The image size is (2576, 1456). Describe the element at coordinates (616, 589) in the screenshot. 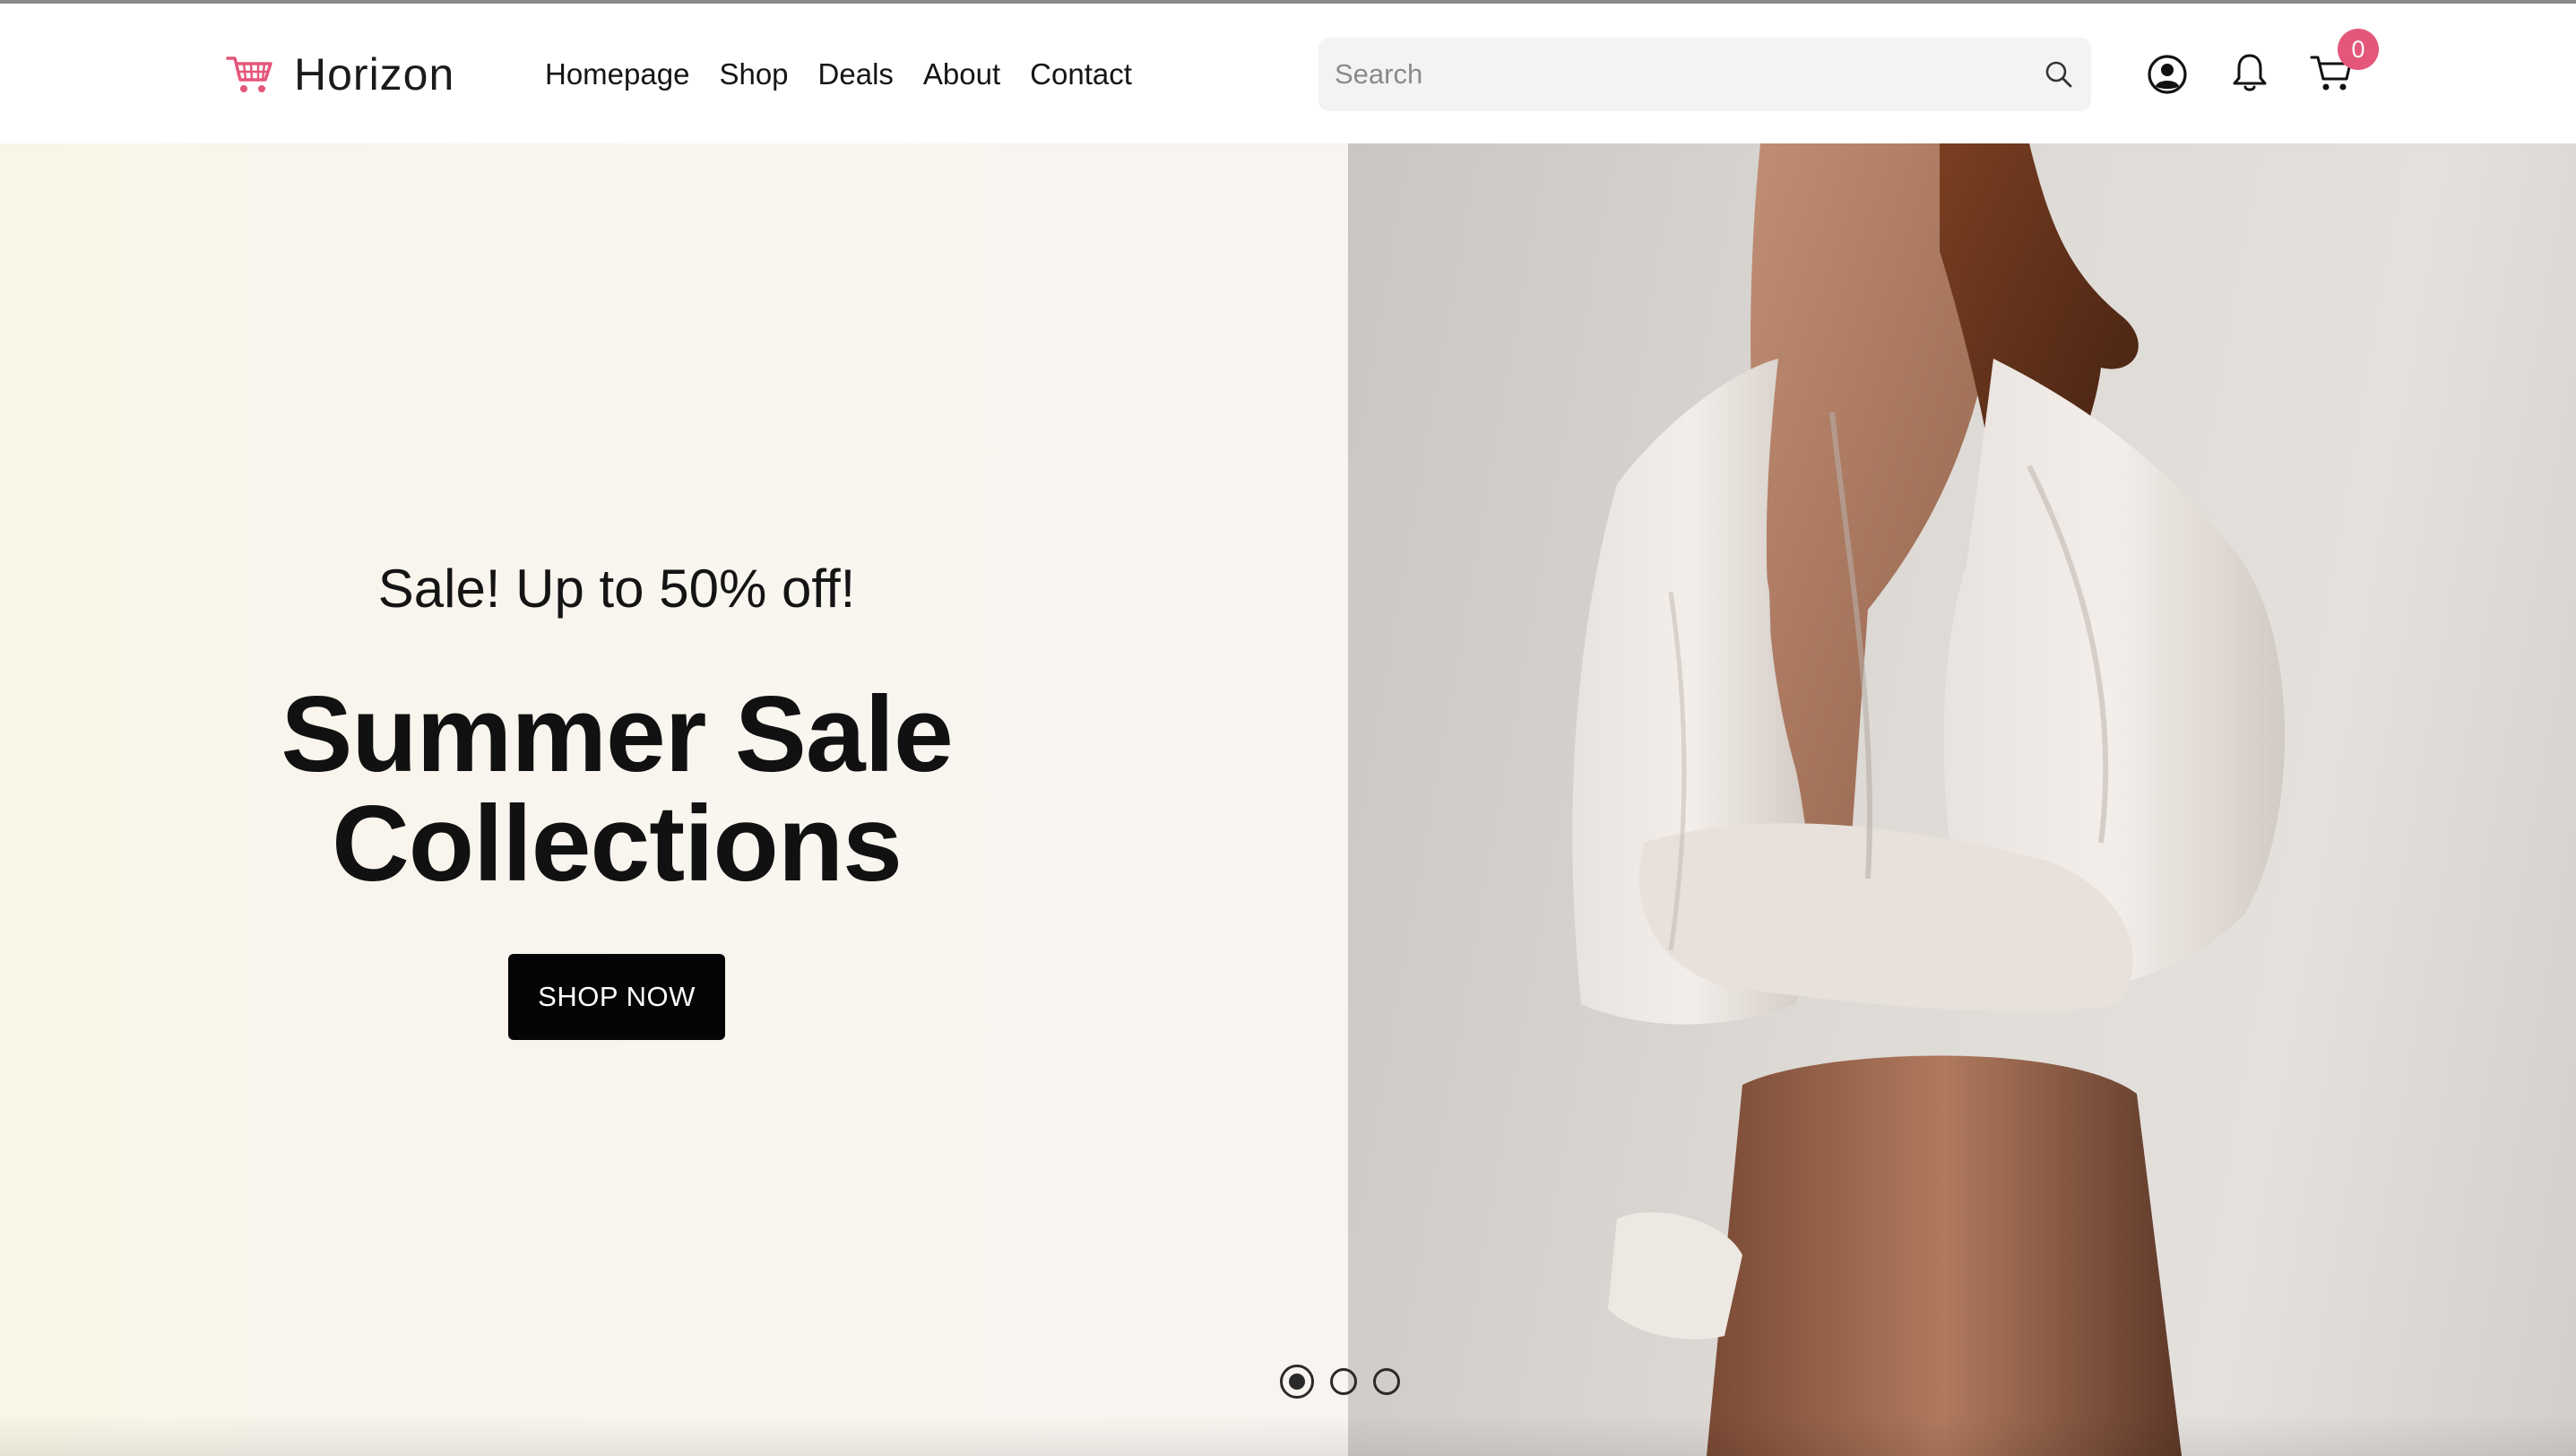

I see `hero-kicker: Sale! Up to 50% off!` at that location.